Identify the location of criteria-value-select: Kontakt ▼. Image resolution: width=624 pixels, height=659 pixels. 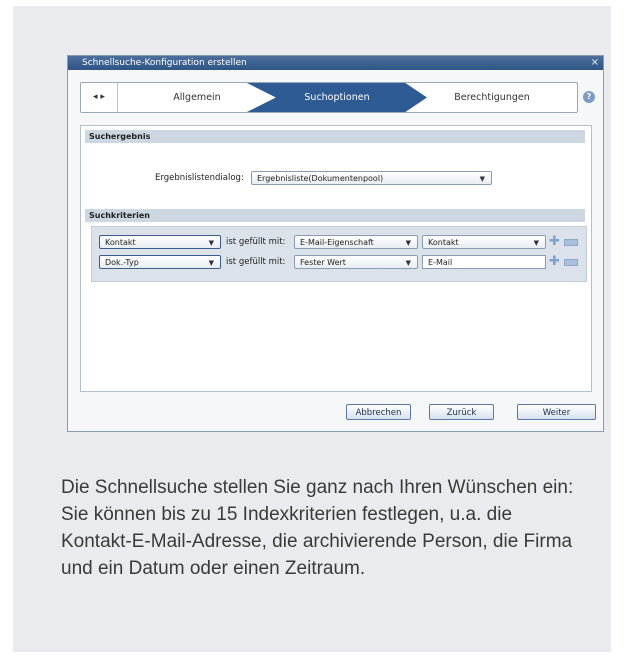
(484, 242).